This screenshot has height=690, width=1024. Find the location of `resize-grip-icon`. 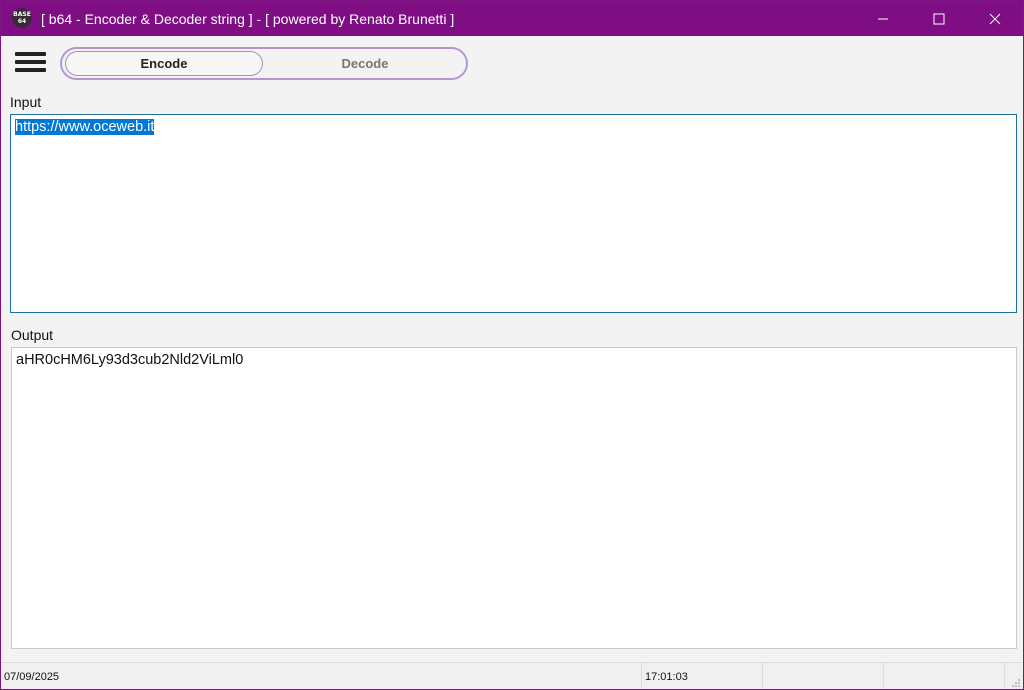

resize-grip-icon is located at coordinates (1016, 683).